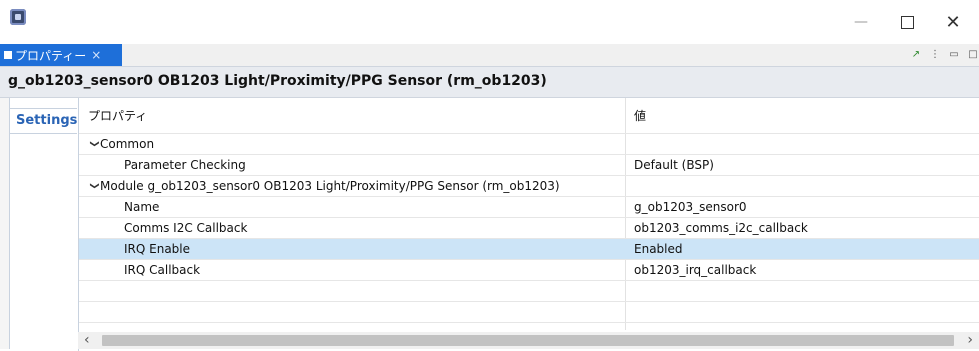  I want to click on view-toolbar: ↗ ⋮ ▭ □, so click(944, 55).